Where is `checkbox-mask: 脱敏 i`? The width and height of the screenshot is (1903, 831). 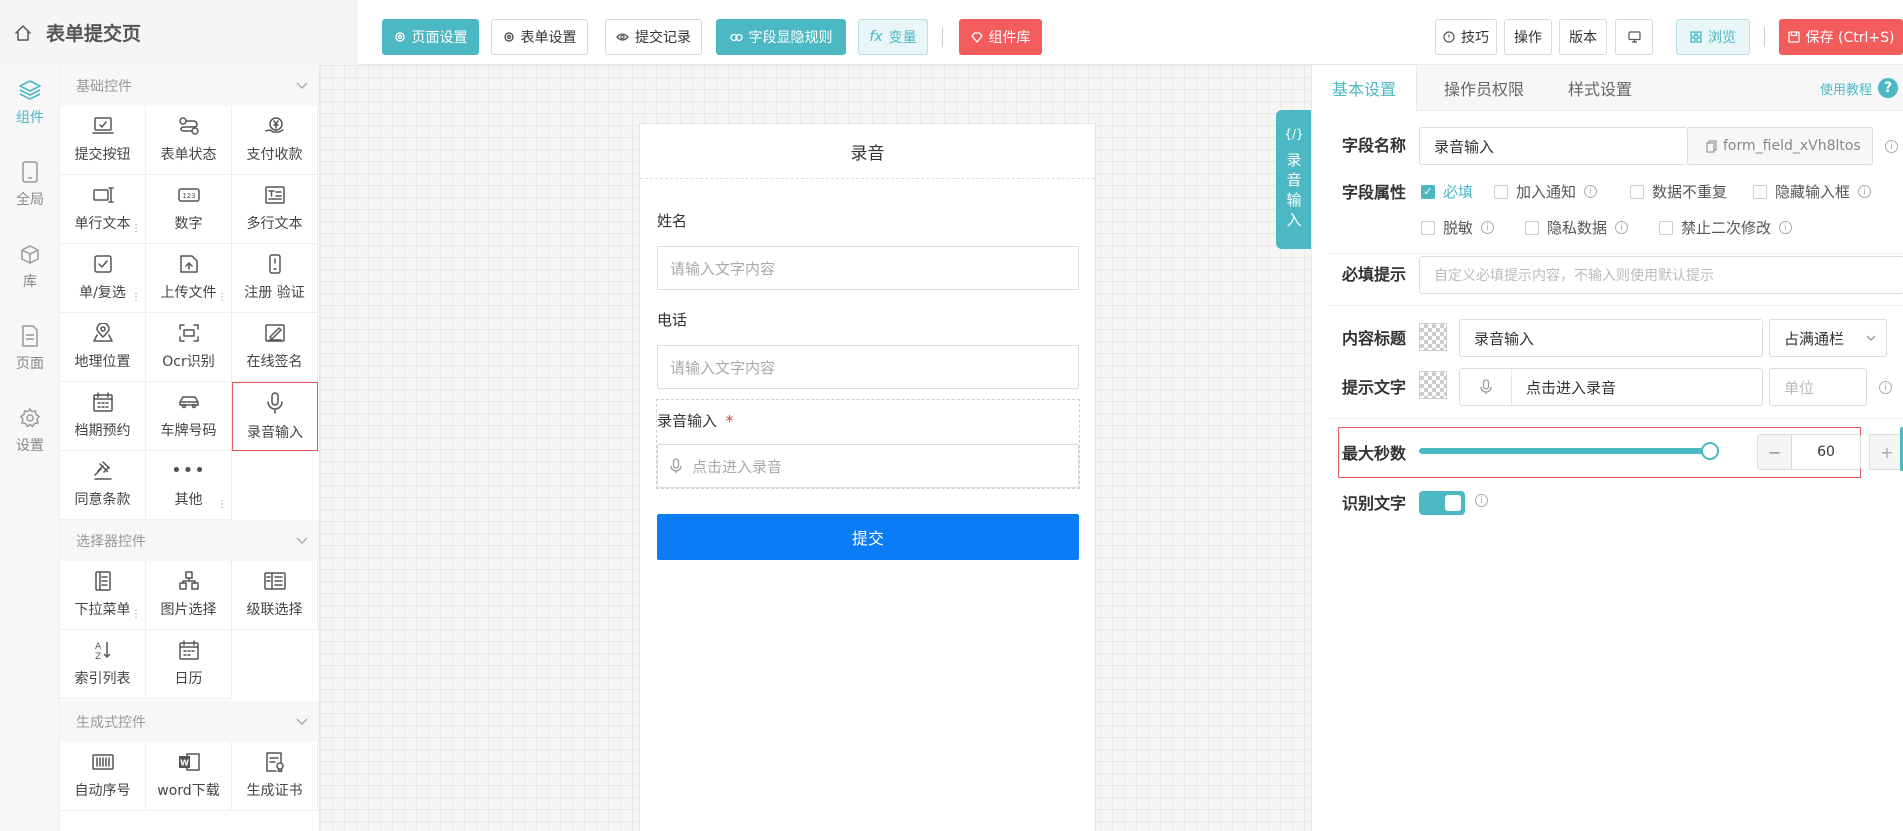 checkbox-mask: 脱敏 i is located at coordinates (1458, 227).